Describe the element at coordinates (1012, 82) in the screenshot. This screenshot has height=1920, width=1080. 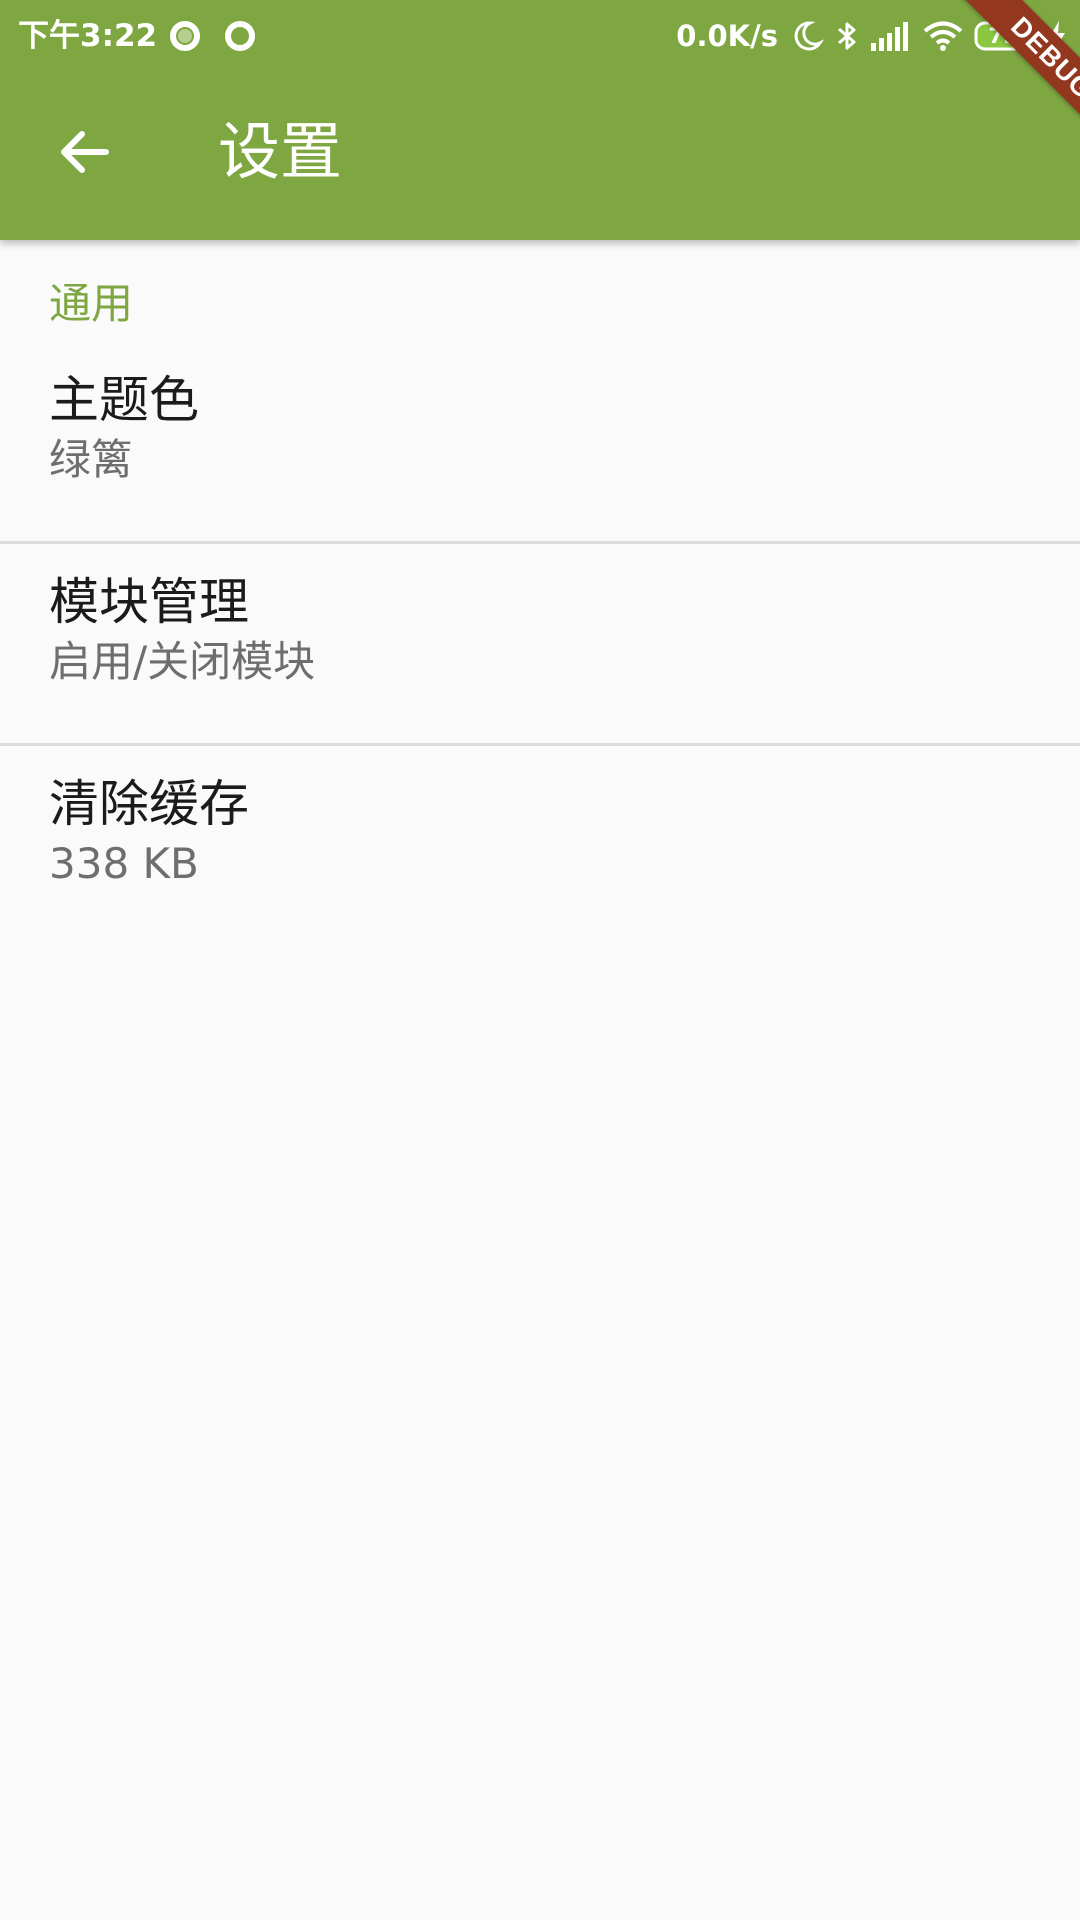
I see `debug-label: DEBUG` at that location.